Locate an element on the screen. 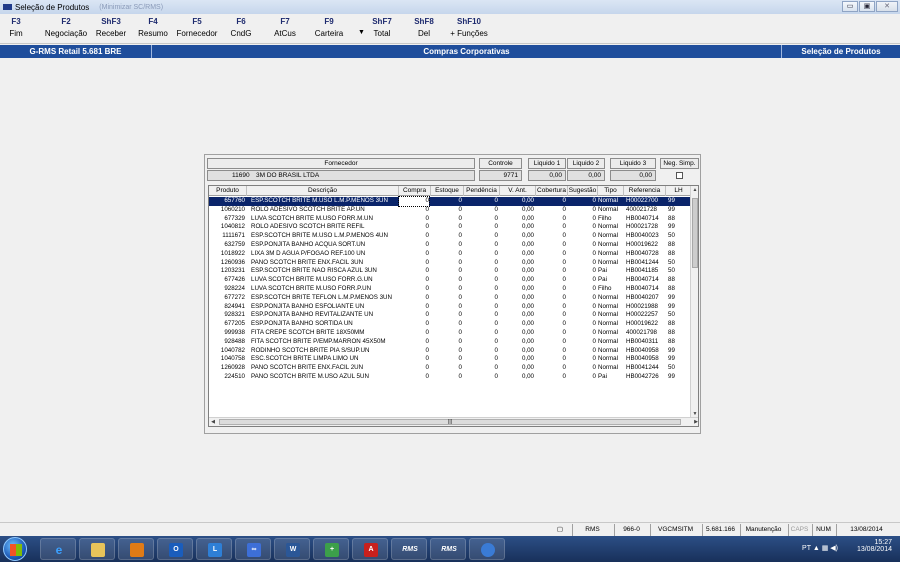 The image size is (900, 562). col-descricao: Descrição is located at coordinates (323, 191).